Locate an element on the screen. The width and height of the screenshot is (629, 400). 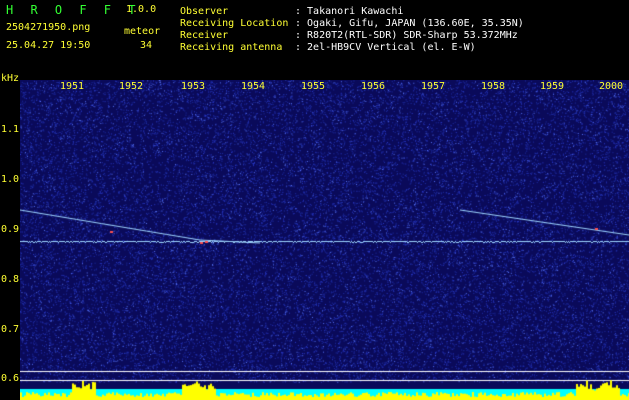
freq-tick: 0.6 is located at coordinates (10, 378).